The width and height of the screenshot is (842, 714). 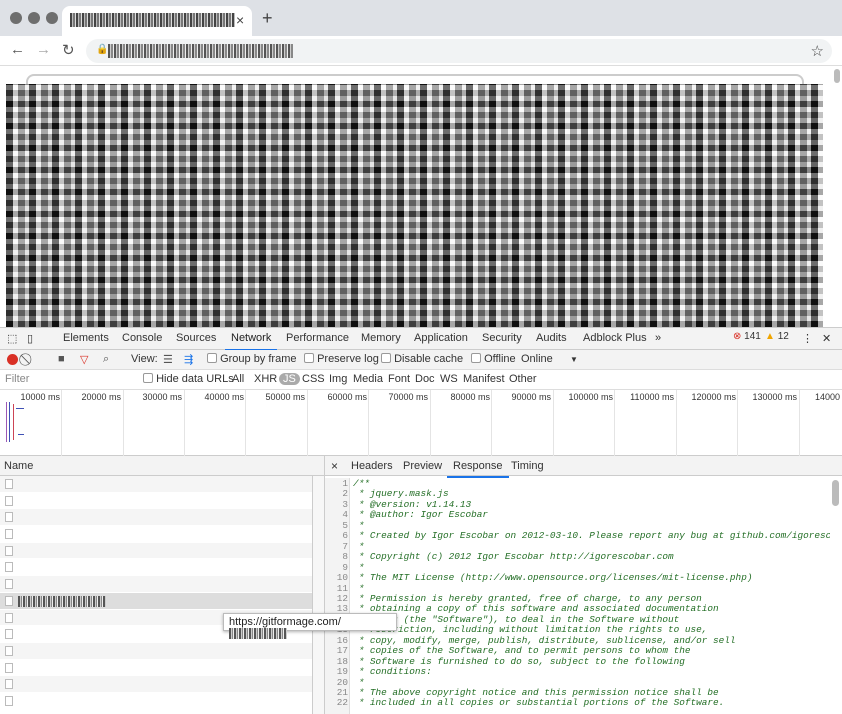 What do you see at coordinates (251, 359) in the screenshot?
I see `group-by-frame-checkbox: Group by frame` at bounding box center [251, 359].